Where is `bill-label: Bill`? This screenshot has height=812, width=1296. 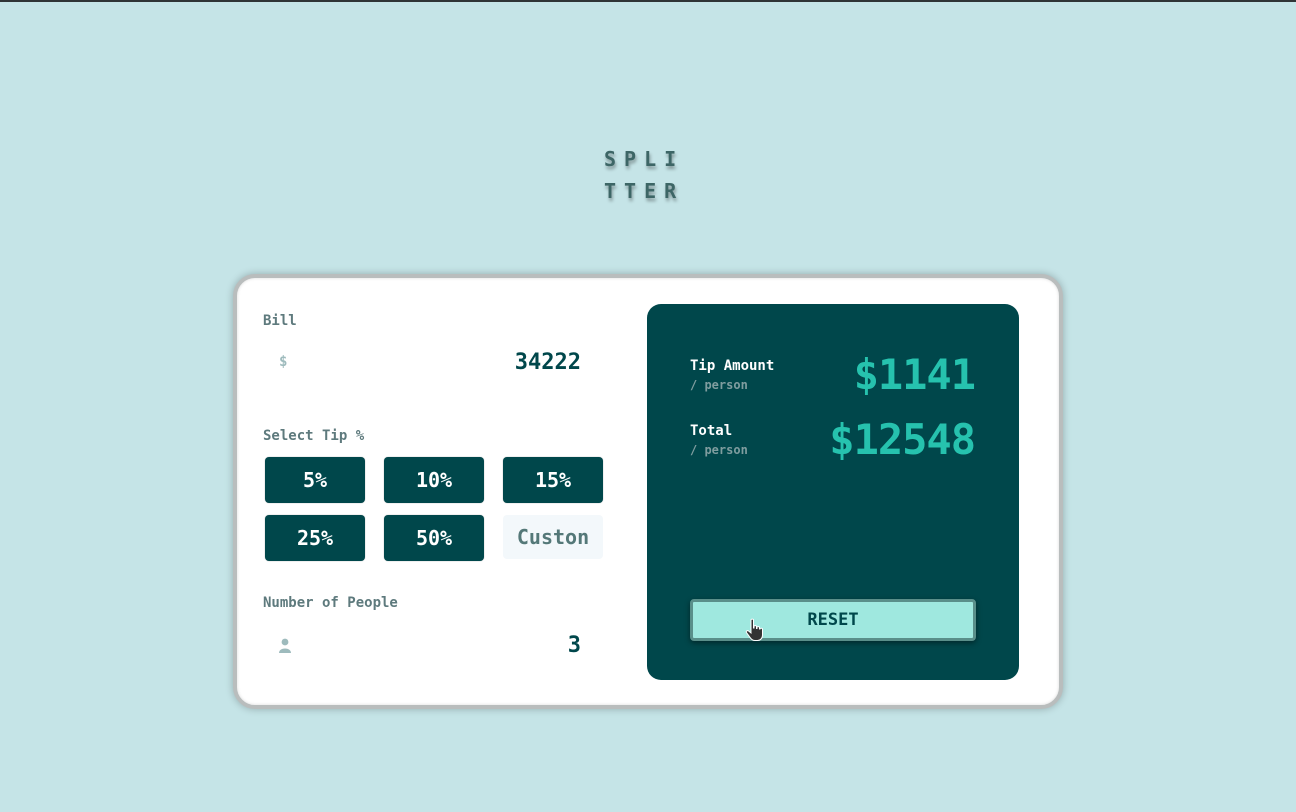
bill-label: Bill is located at coordinates (280, 321).